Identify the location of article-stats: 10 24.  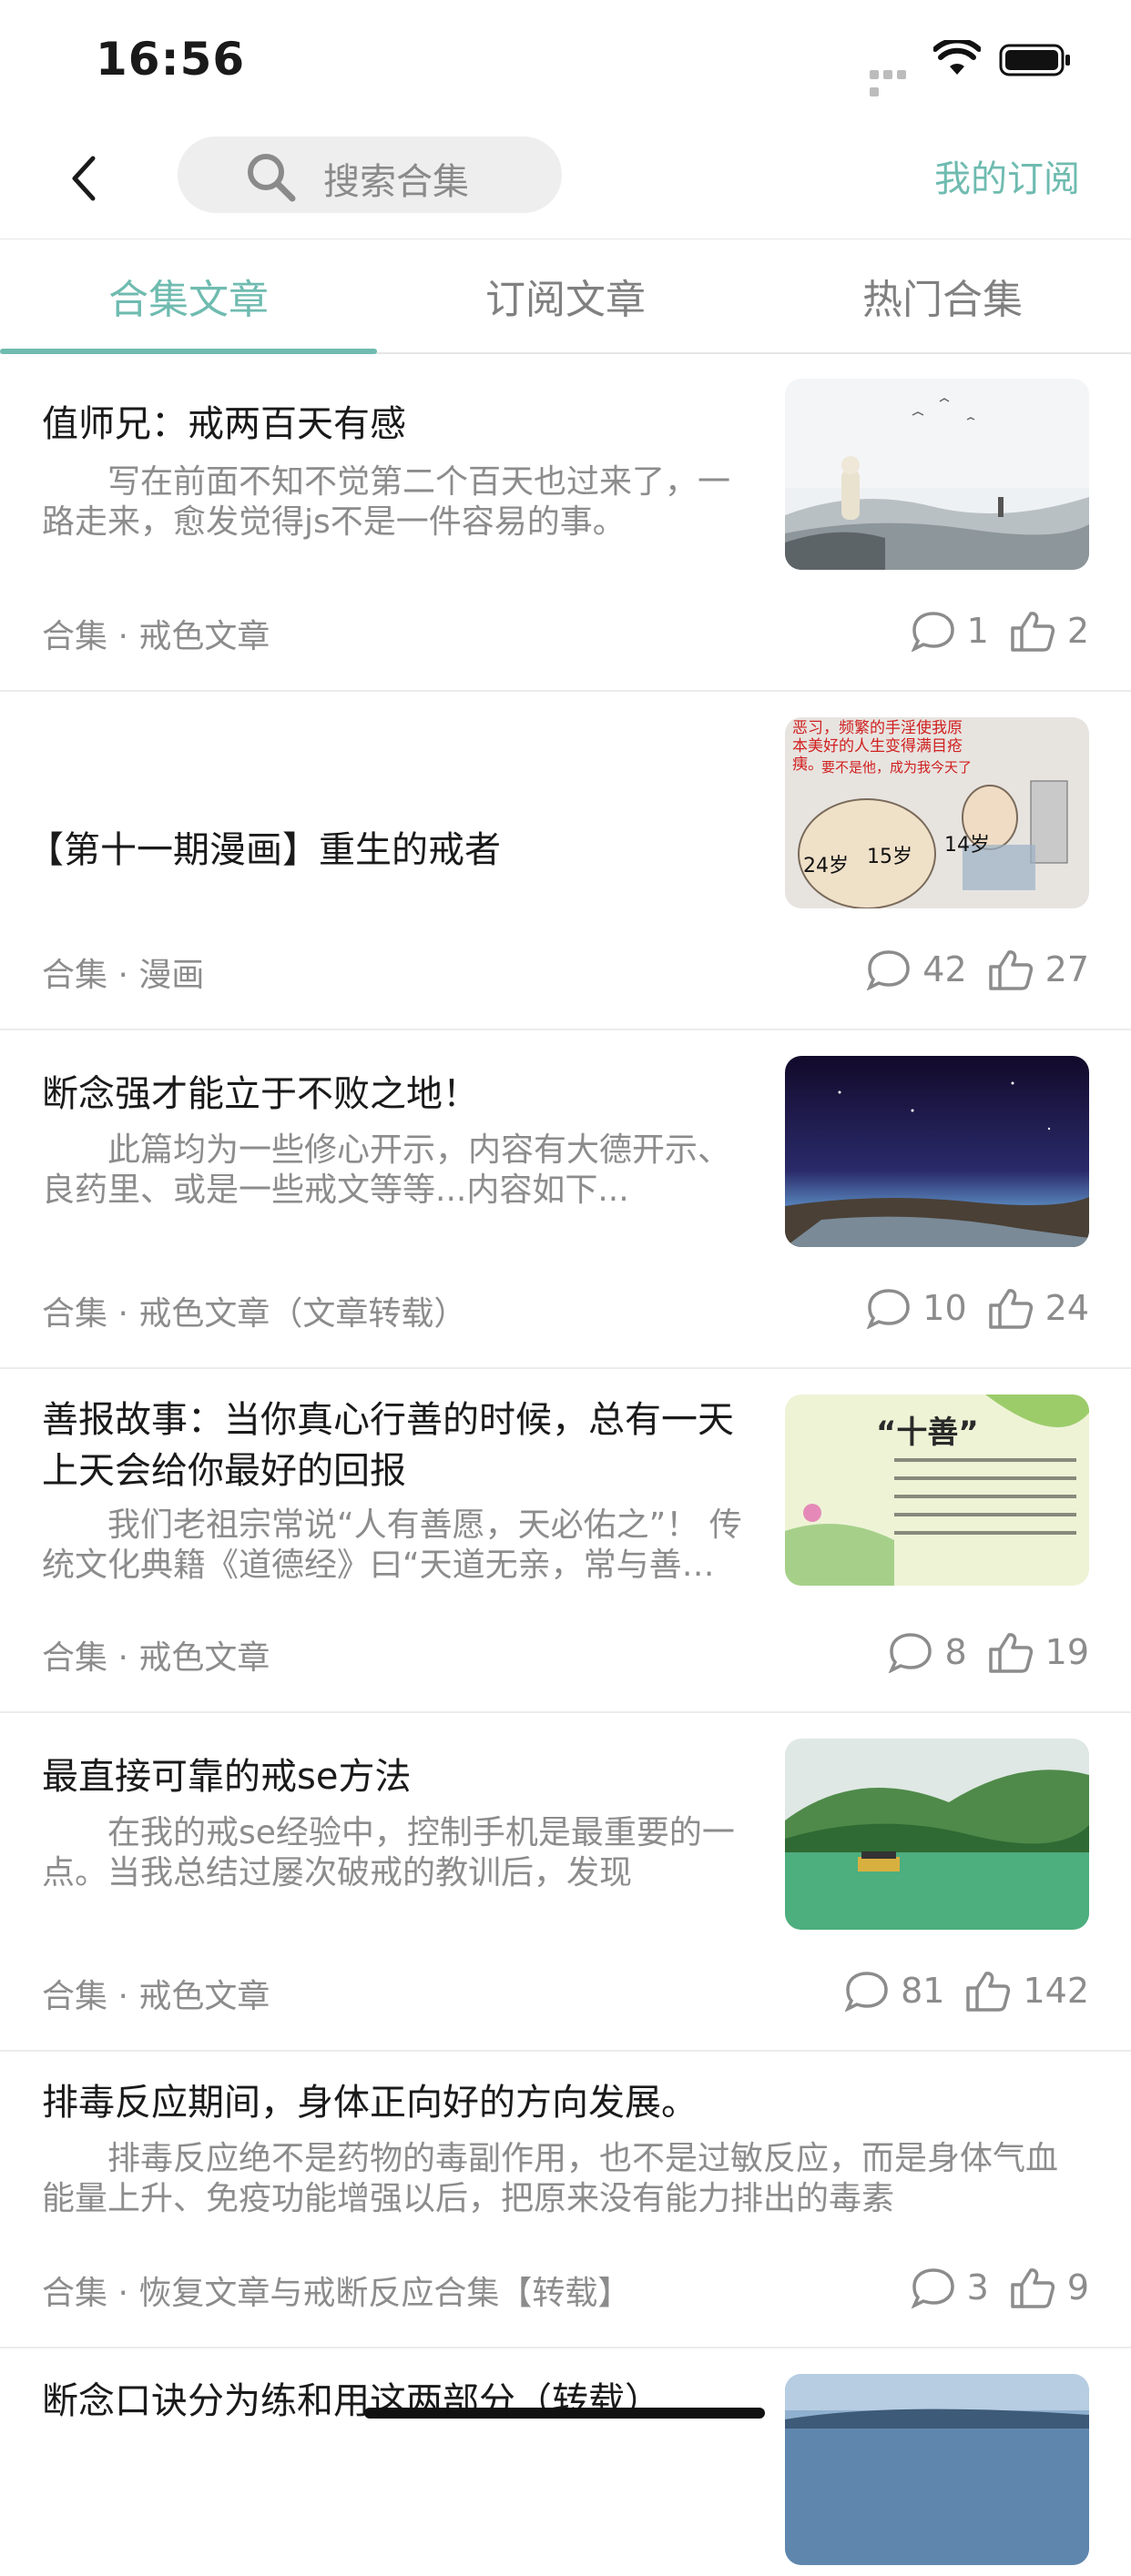
(977, 1308).